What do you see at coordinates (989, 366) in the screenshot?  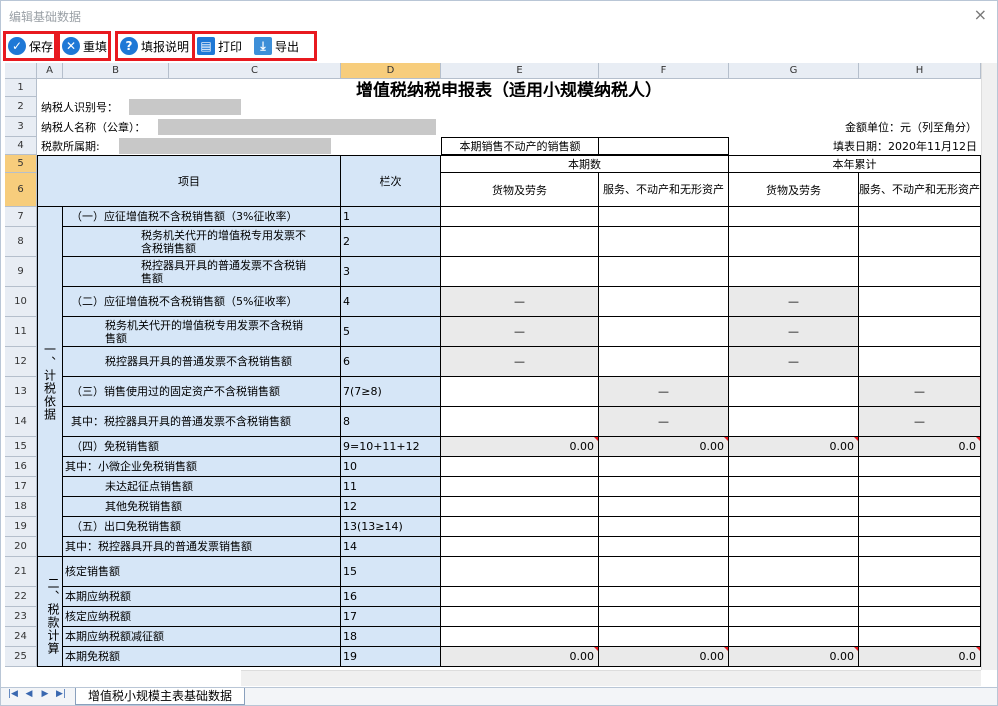 I see `vertical-scrollbar` at bounding box center [989, 366].